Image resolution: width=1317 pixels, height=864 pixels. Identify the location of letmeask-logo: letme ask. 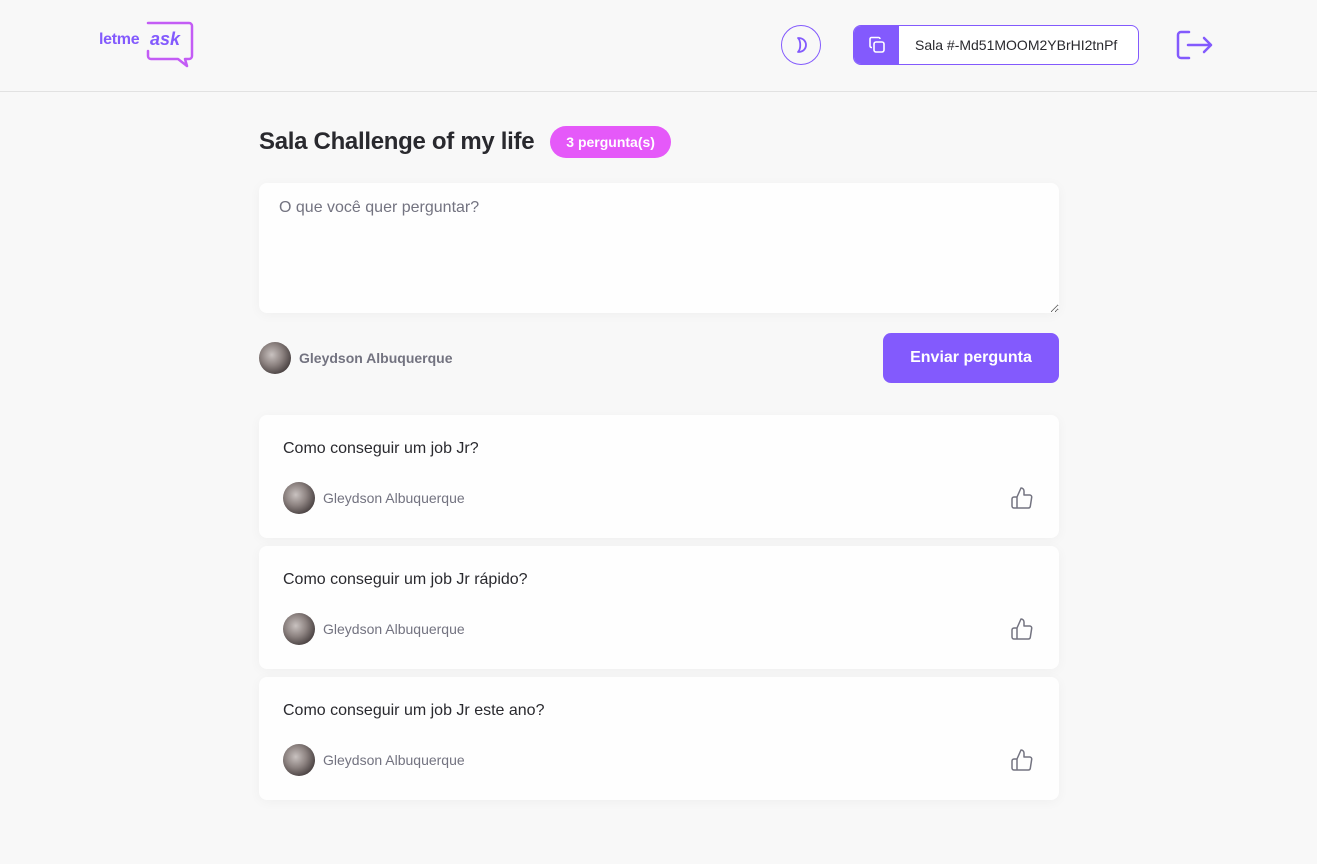
(147, 45).